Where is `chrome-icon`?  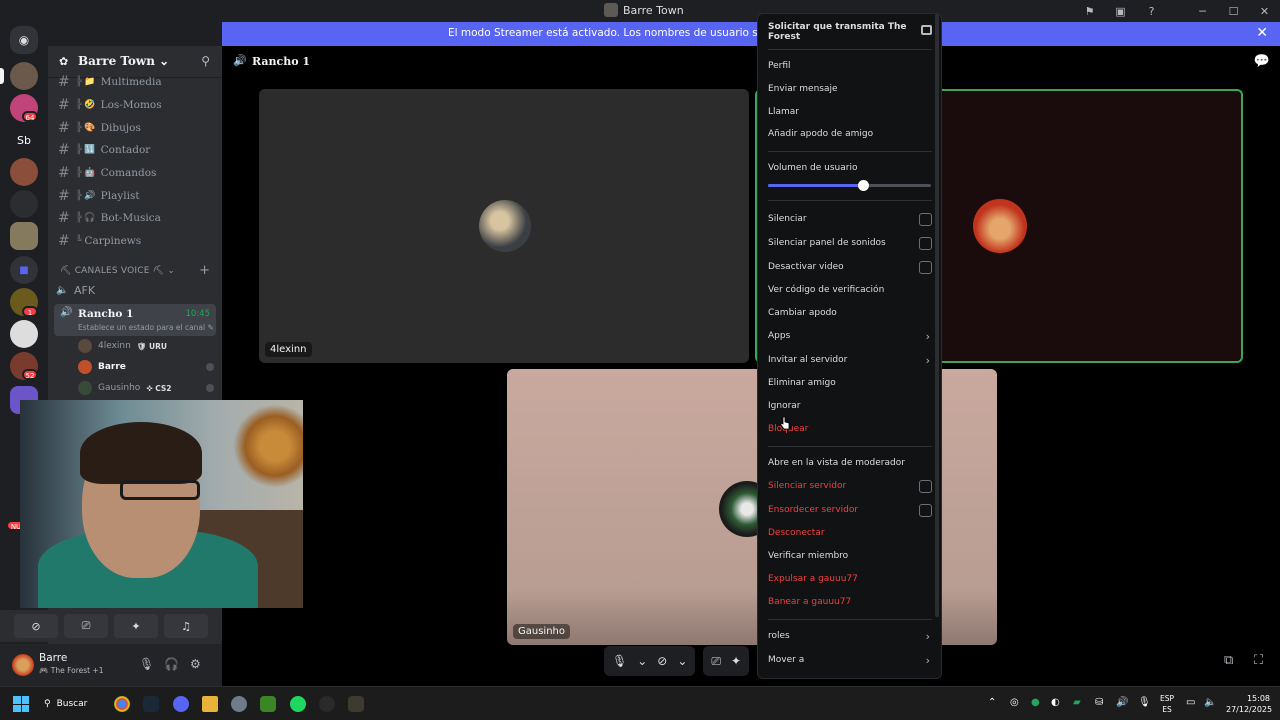
chrome-icon is located at coordinates (122, 704).